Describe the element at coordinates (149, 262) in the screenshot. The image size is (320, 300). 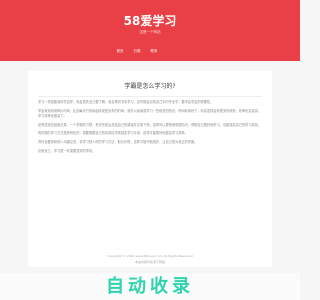
I see `footer-note: 本站内容均来源于网络` at that location.